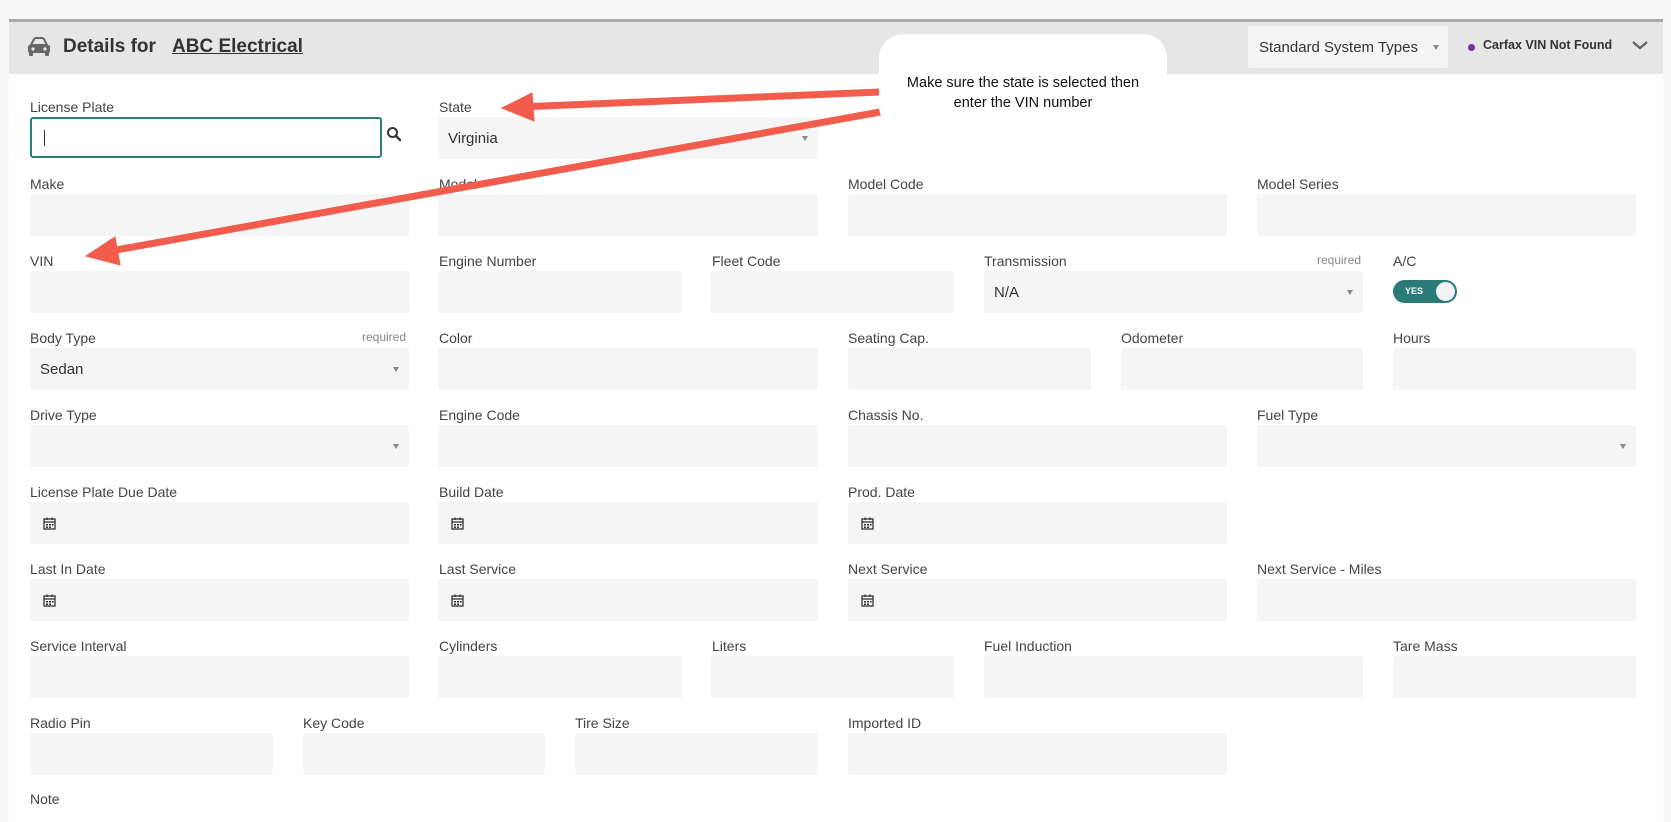 The image size is (1671, 822). Describe the element at coordinates (1446, 446) in the screenshot. I see `fuel-type-select` at that location.